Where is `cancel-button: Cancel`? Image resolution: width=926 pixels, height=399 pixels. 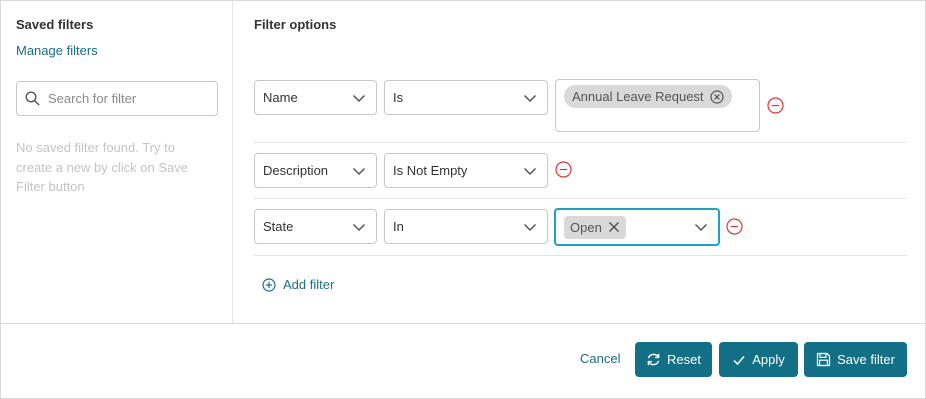
cancel-button: Cancel is located at coordinates (600, 358).